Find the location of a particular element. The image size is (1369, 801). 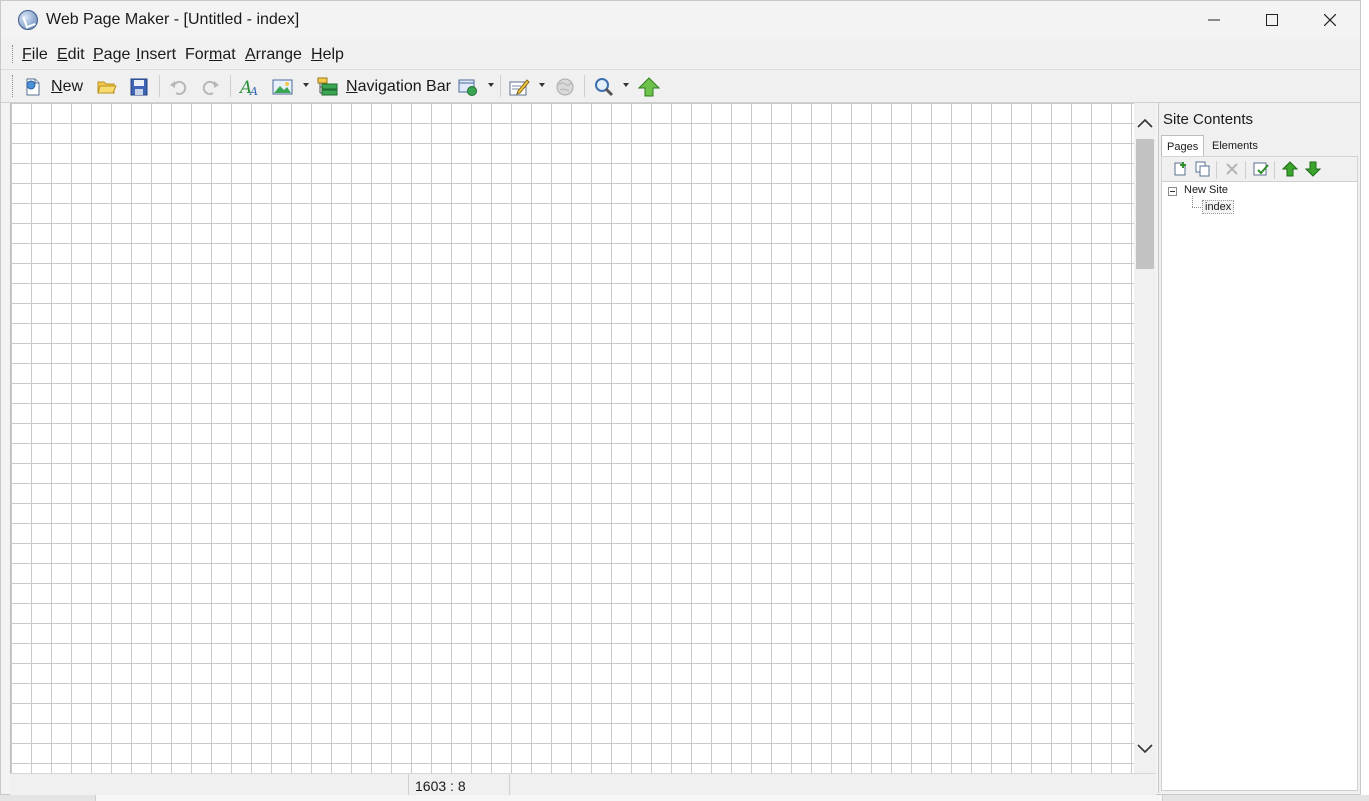

insert-object-dropdown-arrow is located at coordinates (491, 85).